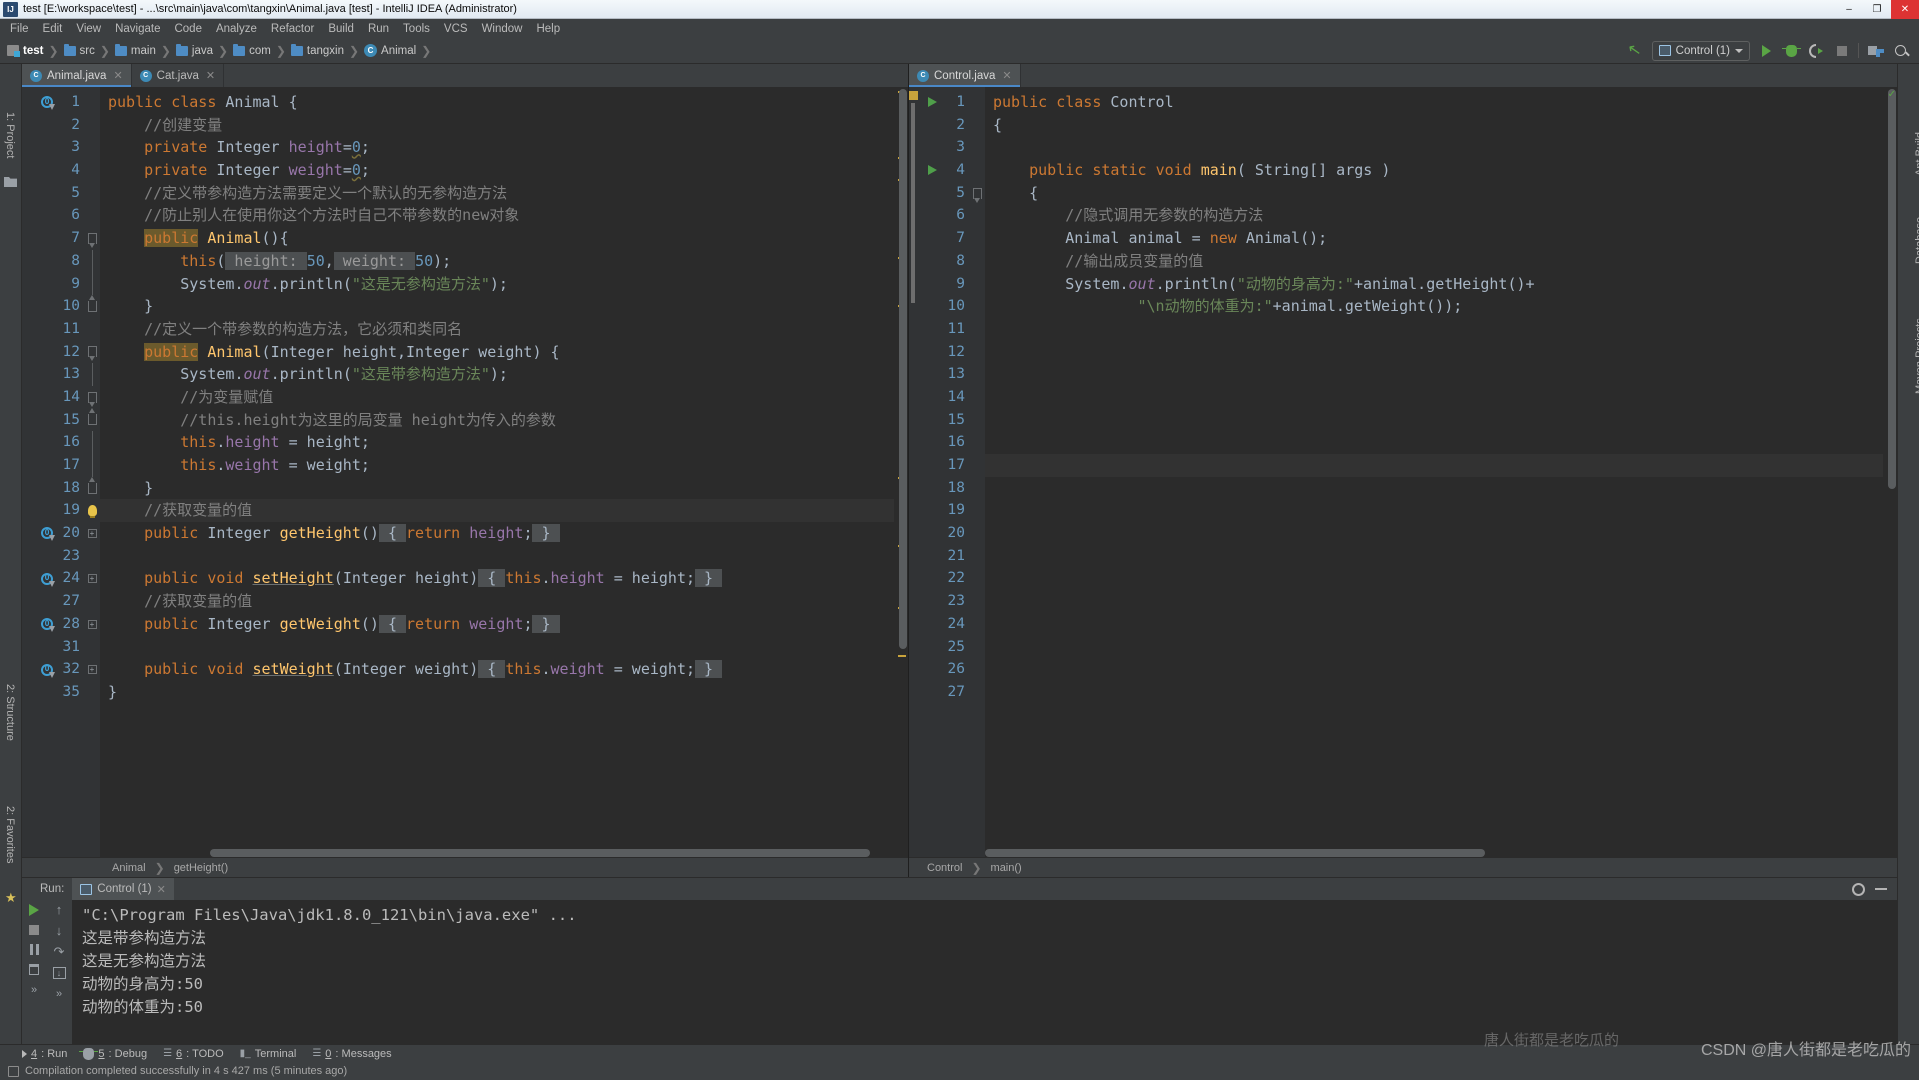 Image resolution: width=1919 pixels, height=1080 pixels. Describe the element at coordinates (34, 969) in the screenshot. I see `trash-icon` at that location.